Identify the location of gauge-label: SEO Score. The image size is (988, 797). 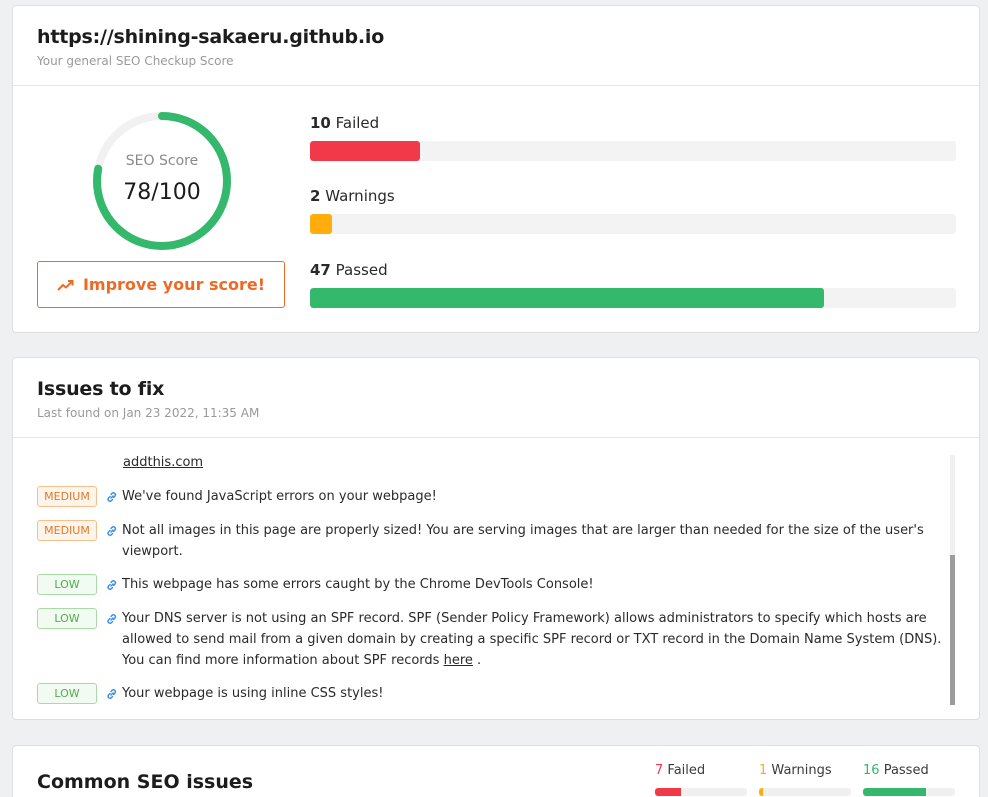
(162, 161).